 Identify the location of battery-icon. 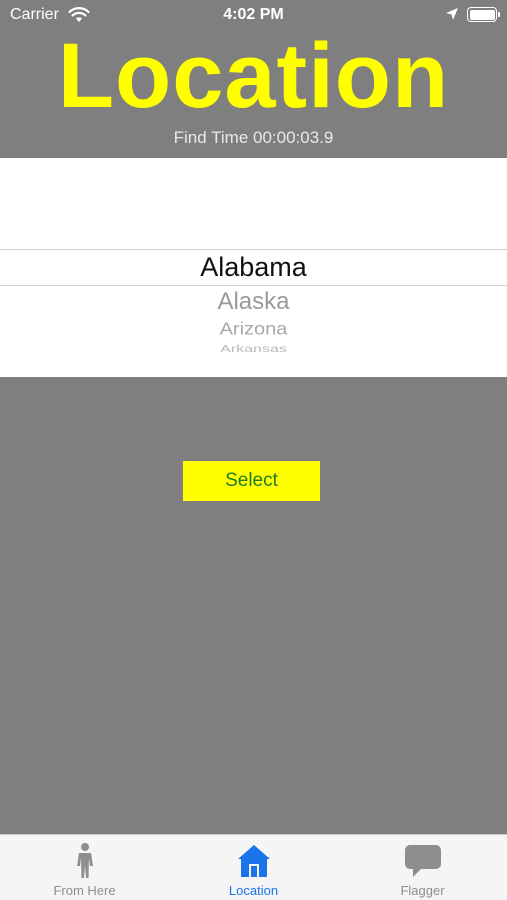
(483, 14).